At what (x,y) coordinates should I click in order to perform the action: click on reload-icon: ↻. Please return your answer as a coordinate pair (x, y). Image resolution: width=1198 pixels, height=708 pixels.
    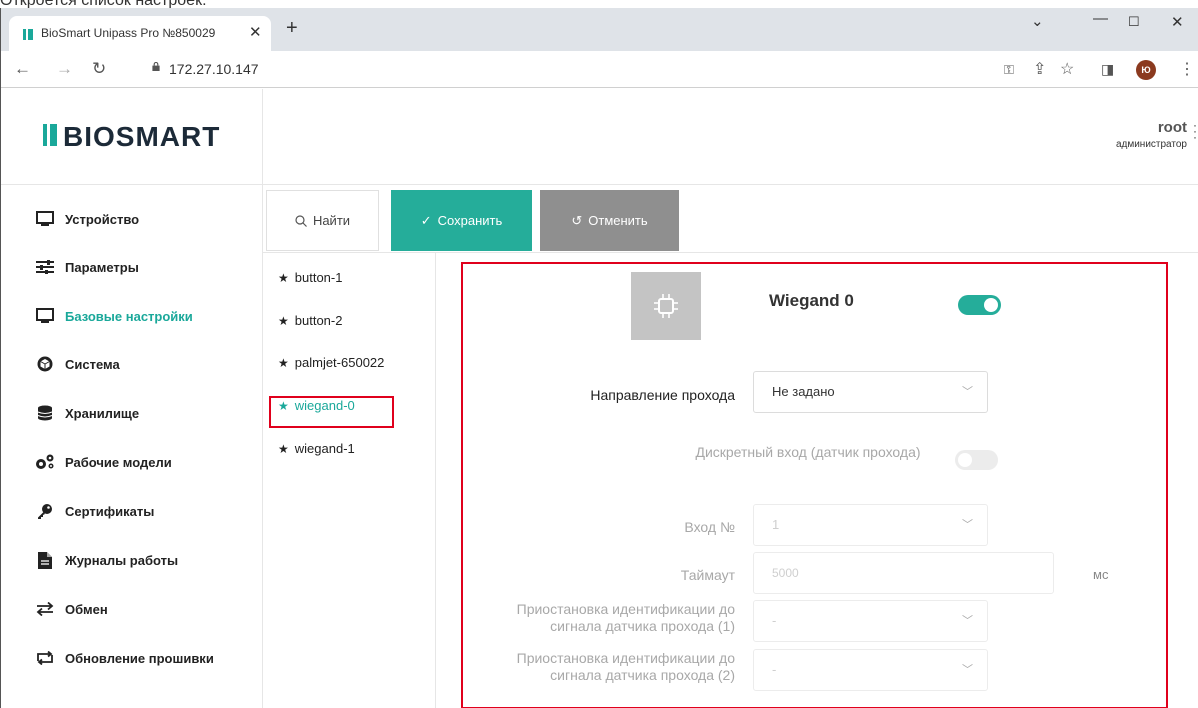
    Looking at the image, I should click on (99, 69).